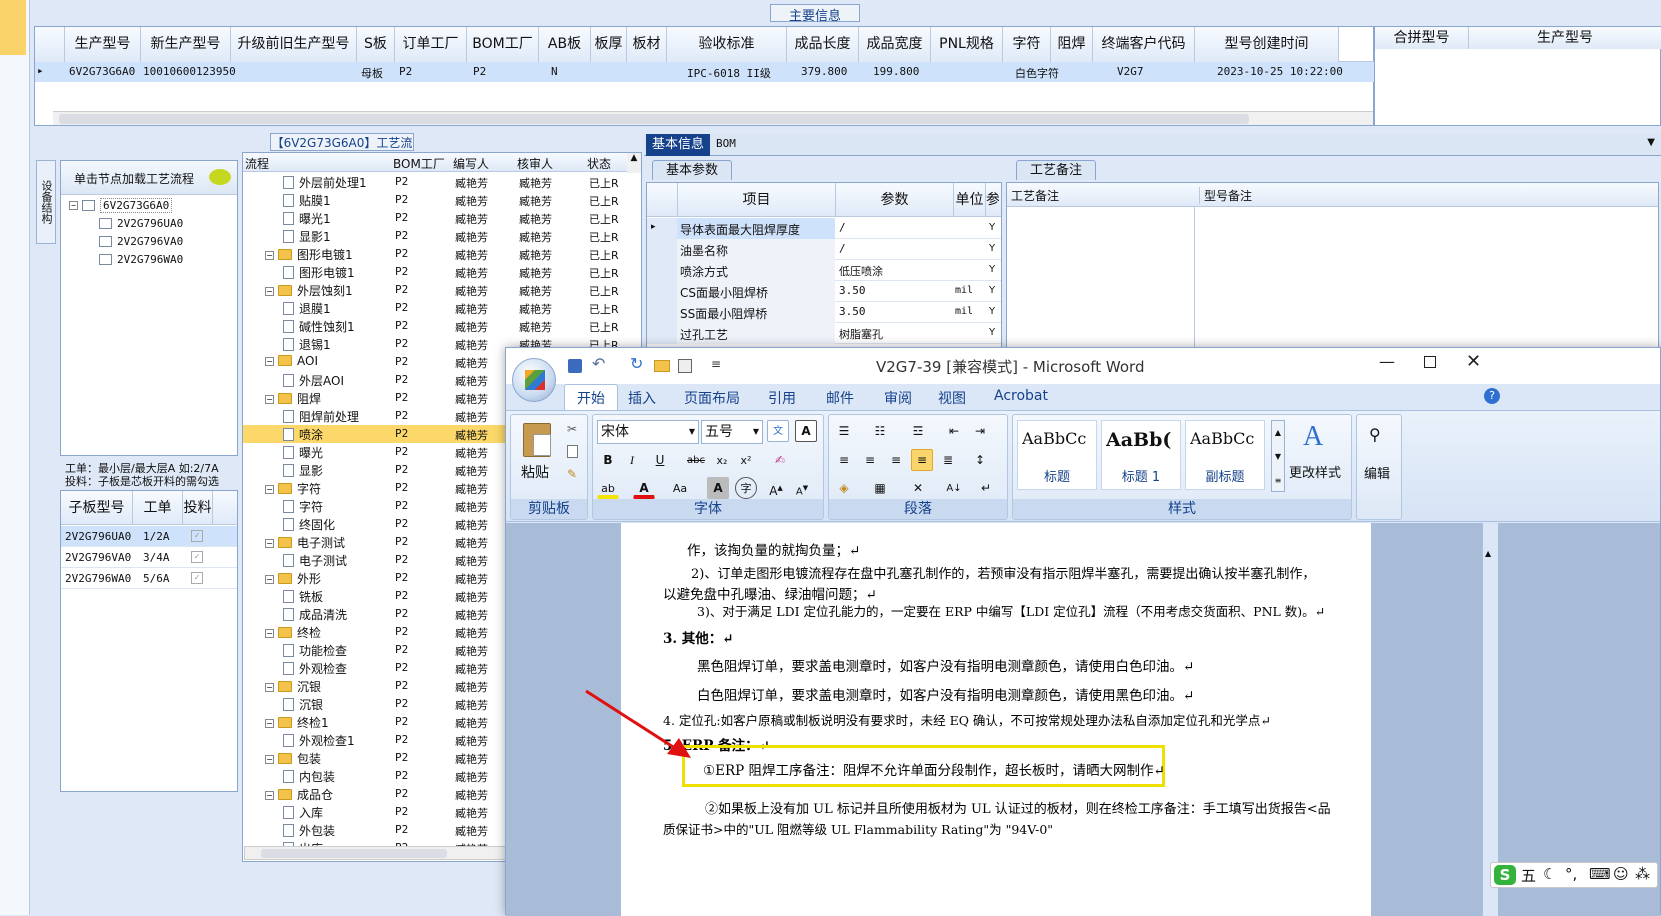 This screenshot has width=1661, height=916. I want to click on grow-font-icon: A▲, so click(776, 488).